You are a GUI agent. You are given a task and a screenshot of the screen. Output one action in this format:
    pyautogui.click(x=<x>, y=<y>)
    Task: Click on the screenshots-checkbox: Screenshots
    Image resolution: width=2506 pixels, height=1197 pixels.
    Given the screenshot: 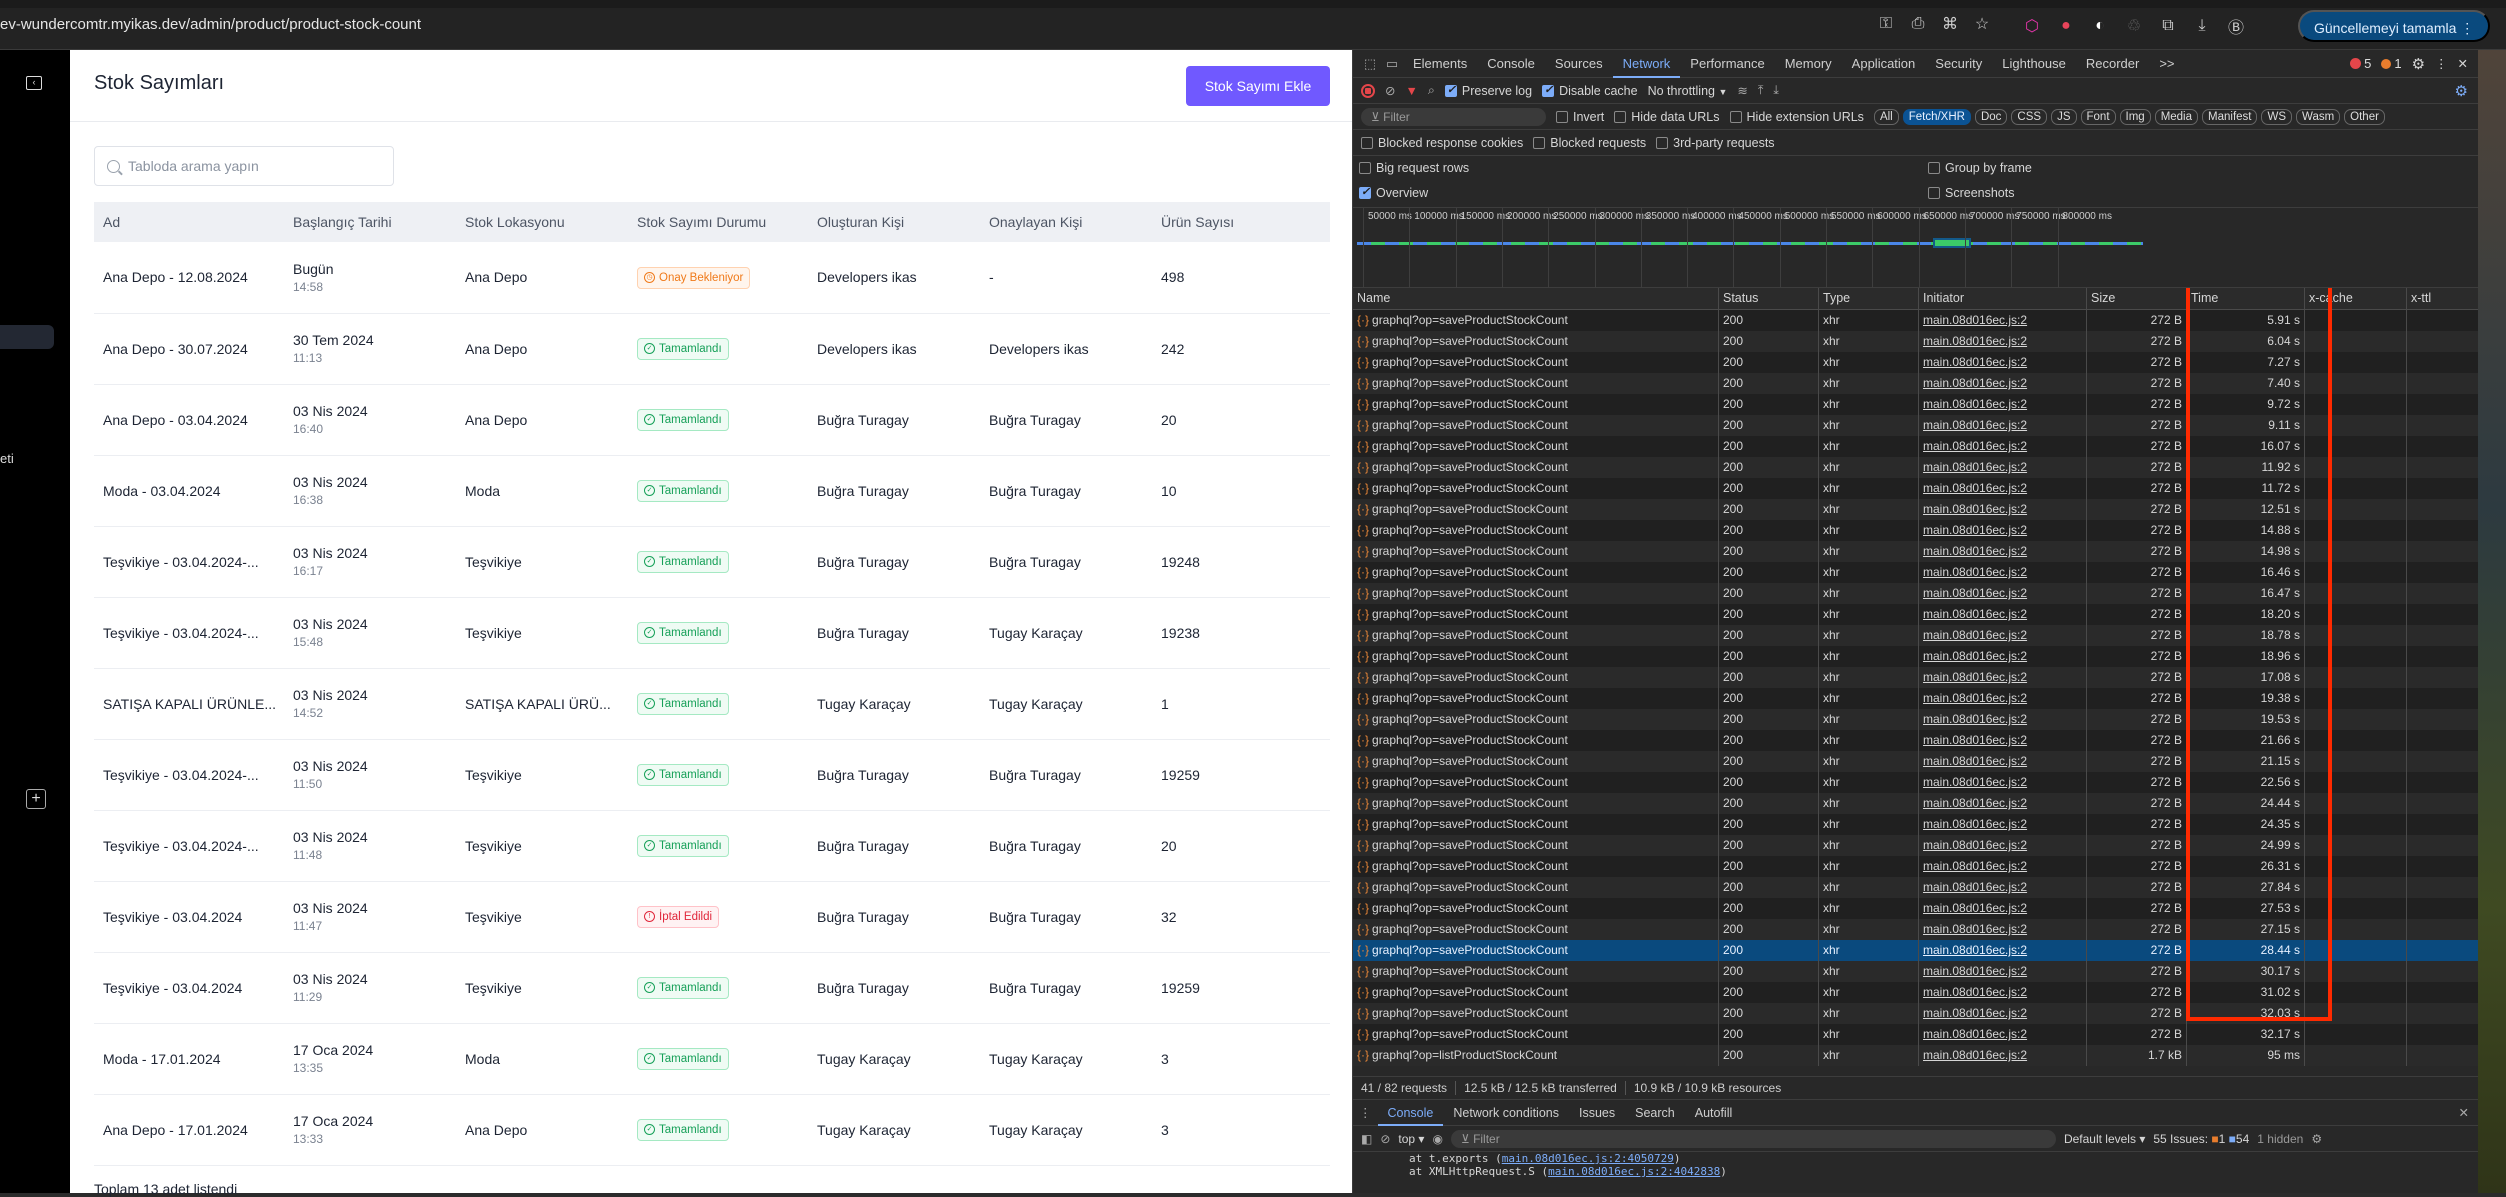 What is the action you would take?
    pyautogui.click(x=1971, y=193)
    